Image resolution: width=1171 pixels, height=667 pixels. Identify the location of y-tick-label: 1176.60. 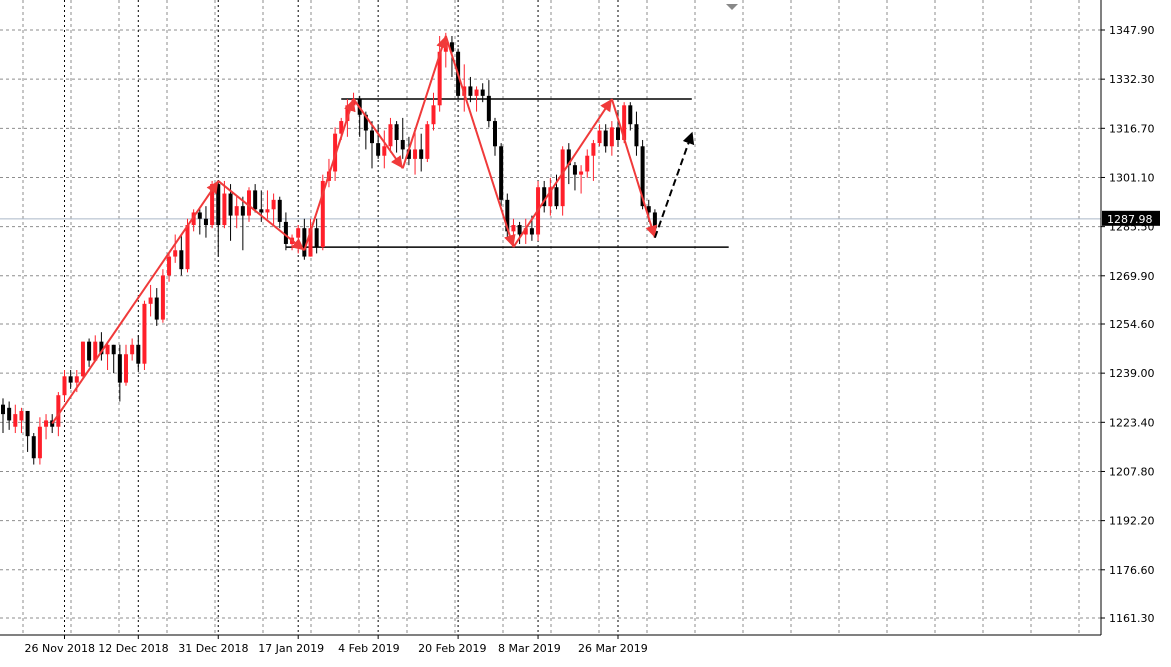
(1132, 570).